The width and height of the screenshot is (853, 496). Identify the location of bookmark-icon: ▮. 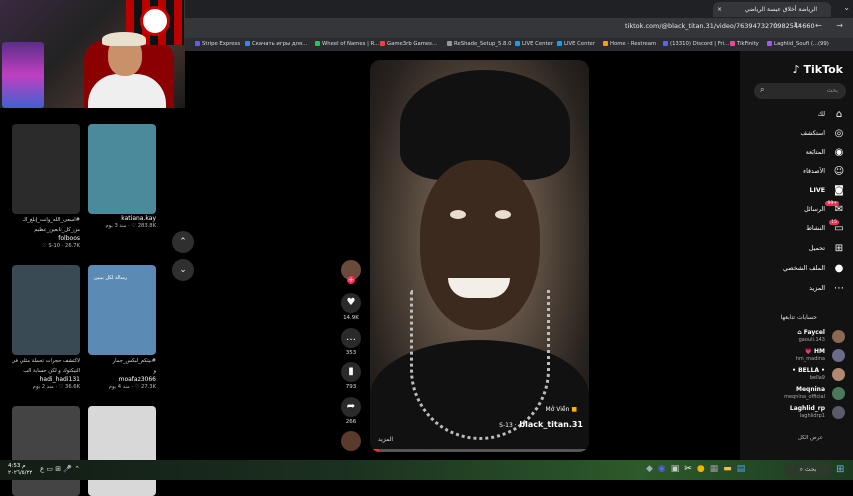
(351, 372).